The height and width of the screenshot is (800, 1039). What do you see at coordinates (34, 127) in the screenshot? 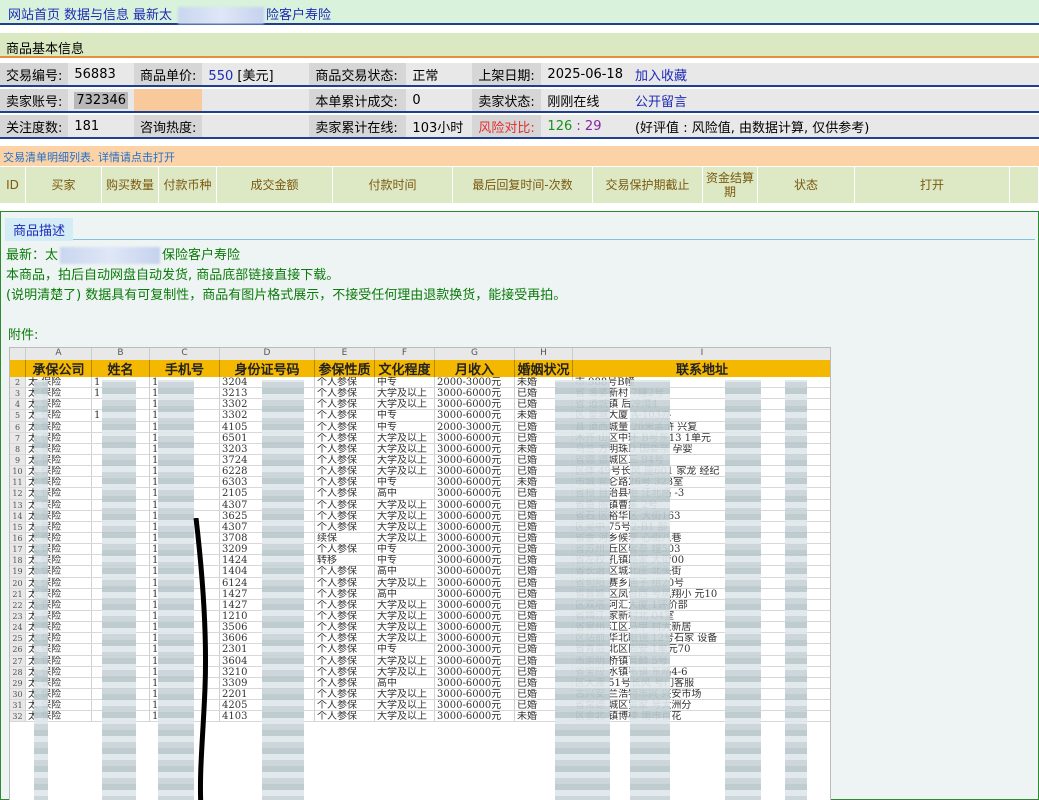
I see `follow-label: 关注度数:` at bounding box center [34, 127].